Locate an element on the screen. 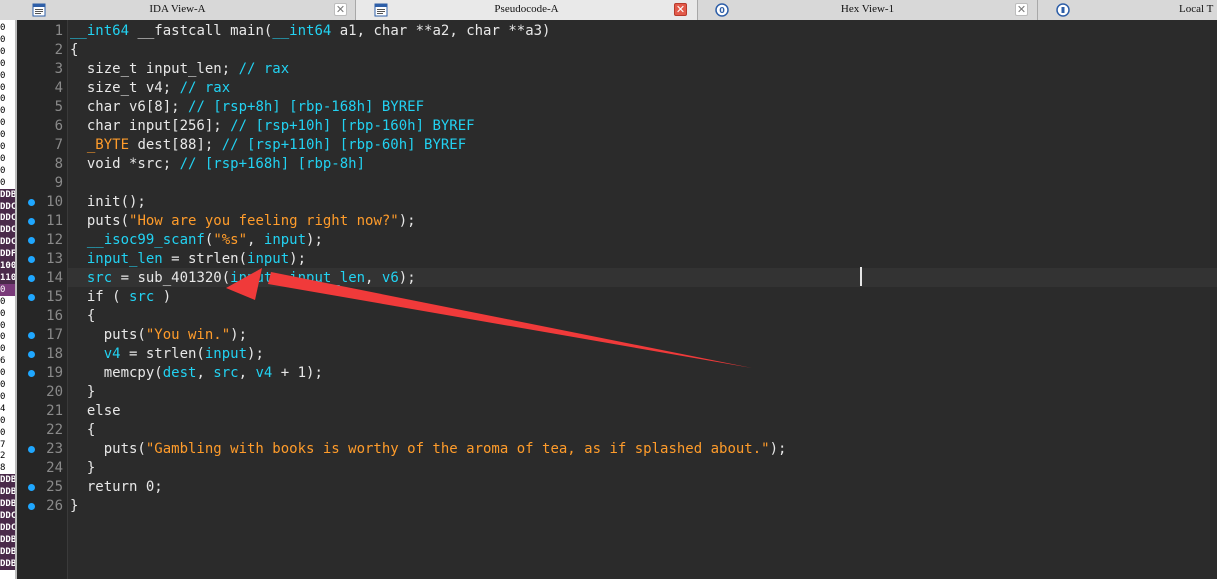 This screenshot has width=1217, height=579. arrow-head is located at coordinates (244, 284).